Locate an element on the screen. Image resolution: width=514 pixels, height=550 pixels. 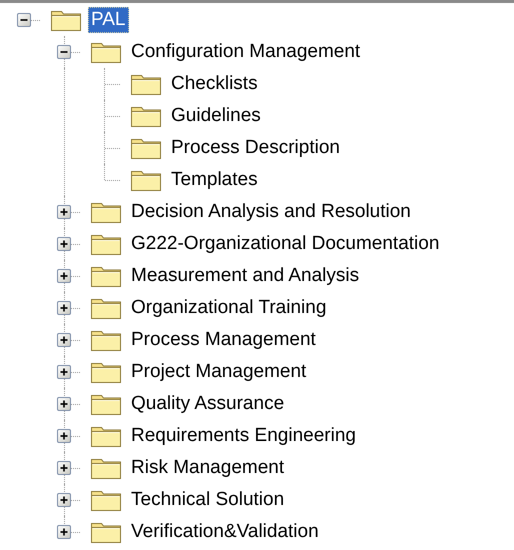
folder-label: Checklists is located at coordinates (214, 84).